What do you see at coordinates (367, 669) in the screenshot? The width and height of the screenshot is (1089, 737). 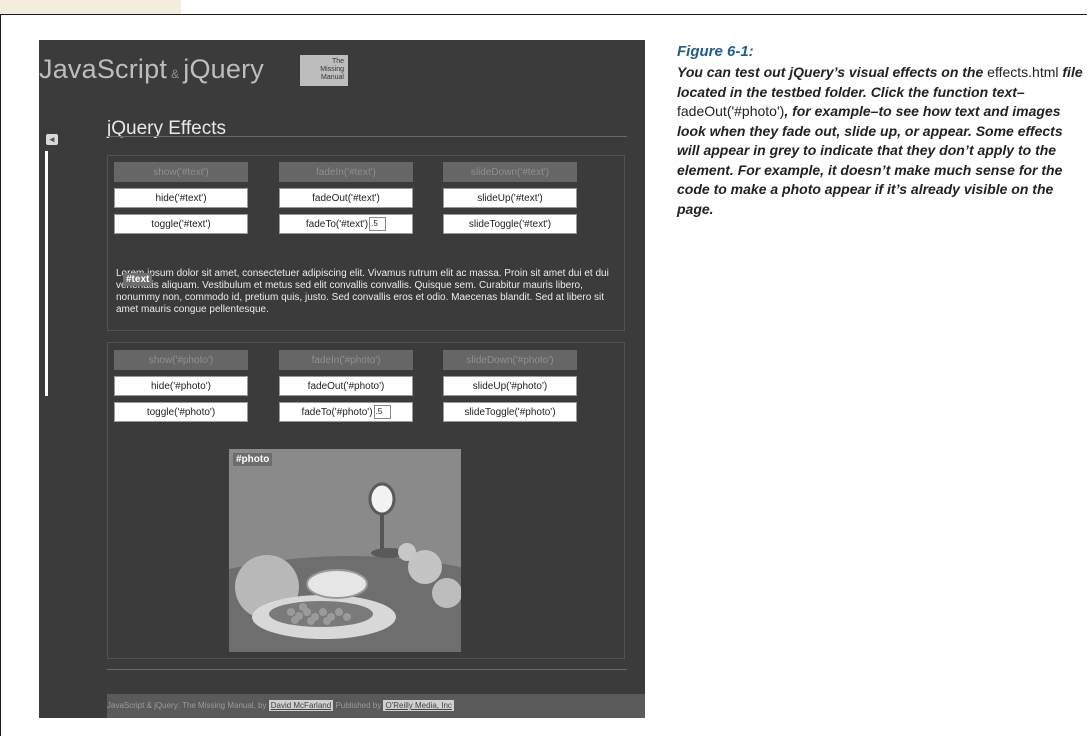 I see `footer-divider` at bounding box center [367, 669].